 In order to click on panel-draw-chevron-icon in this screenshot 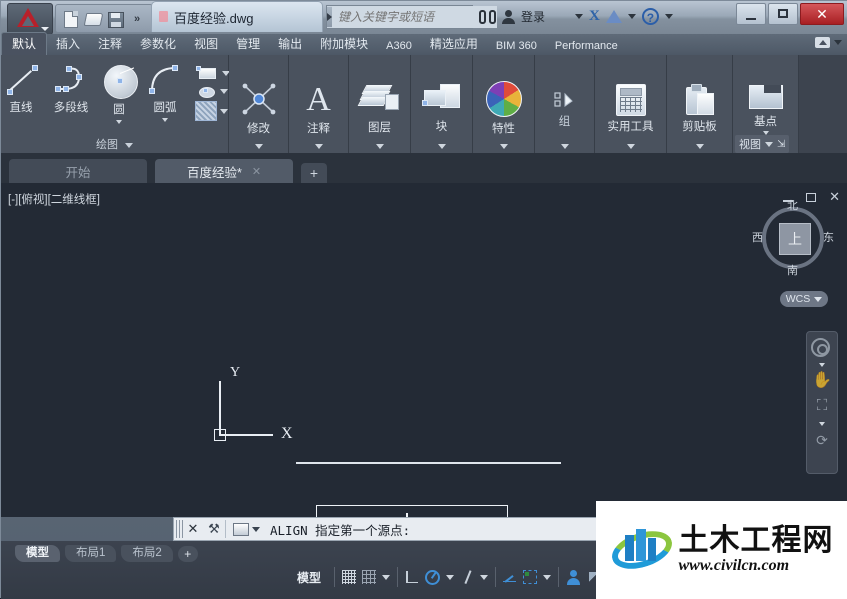, I will do `click(129, 145)`.